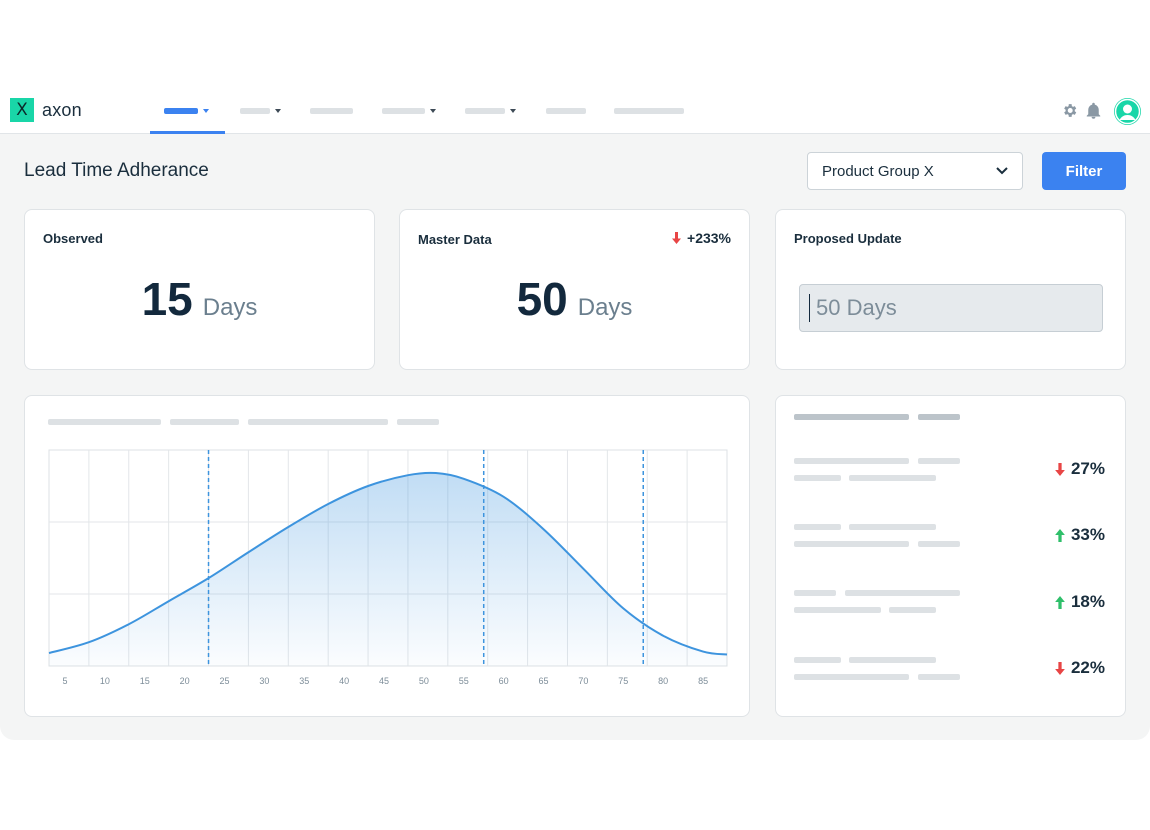 Image resolution: width=1150 pixels, height=830 pixels. I want to click on chart-x-tick-label: 25, so click(224, 681).